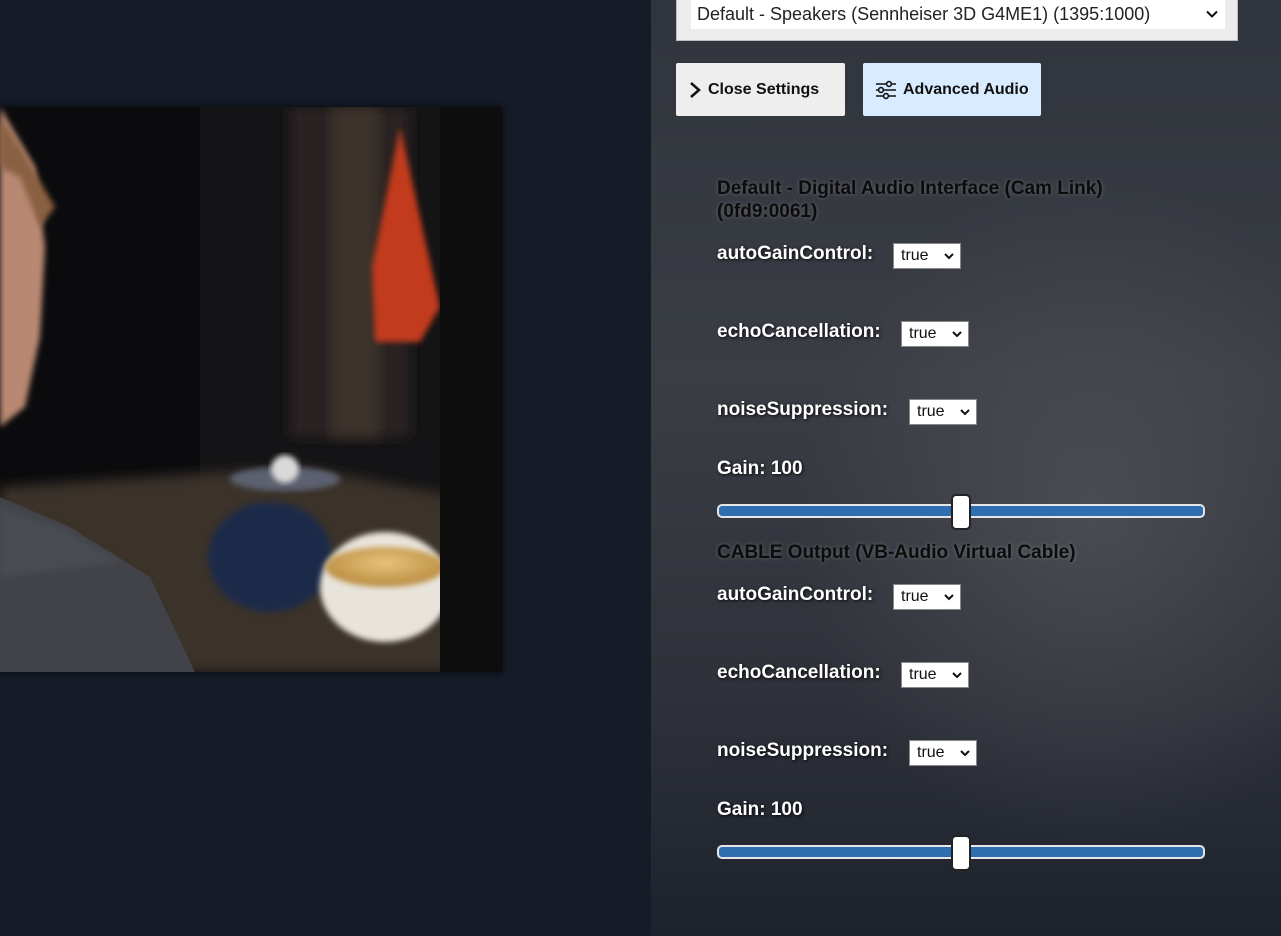  Describe the element at coordinates (966, 89) in the screenshot. I see `advanced-audio-label: Advanced Audio` at that location.